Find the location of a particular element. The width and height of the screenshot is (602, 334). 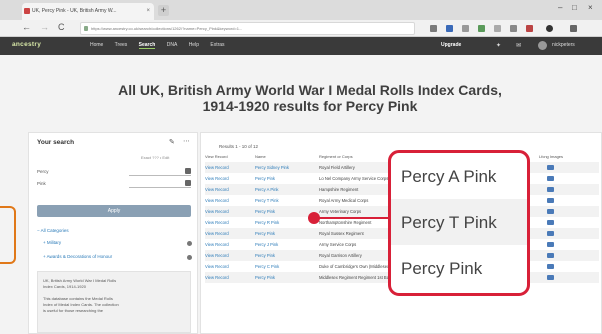

avatar is located at coordinates (542, 45).